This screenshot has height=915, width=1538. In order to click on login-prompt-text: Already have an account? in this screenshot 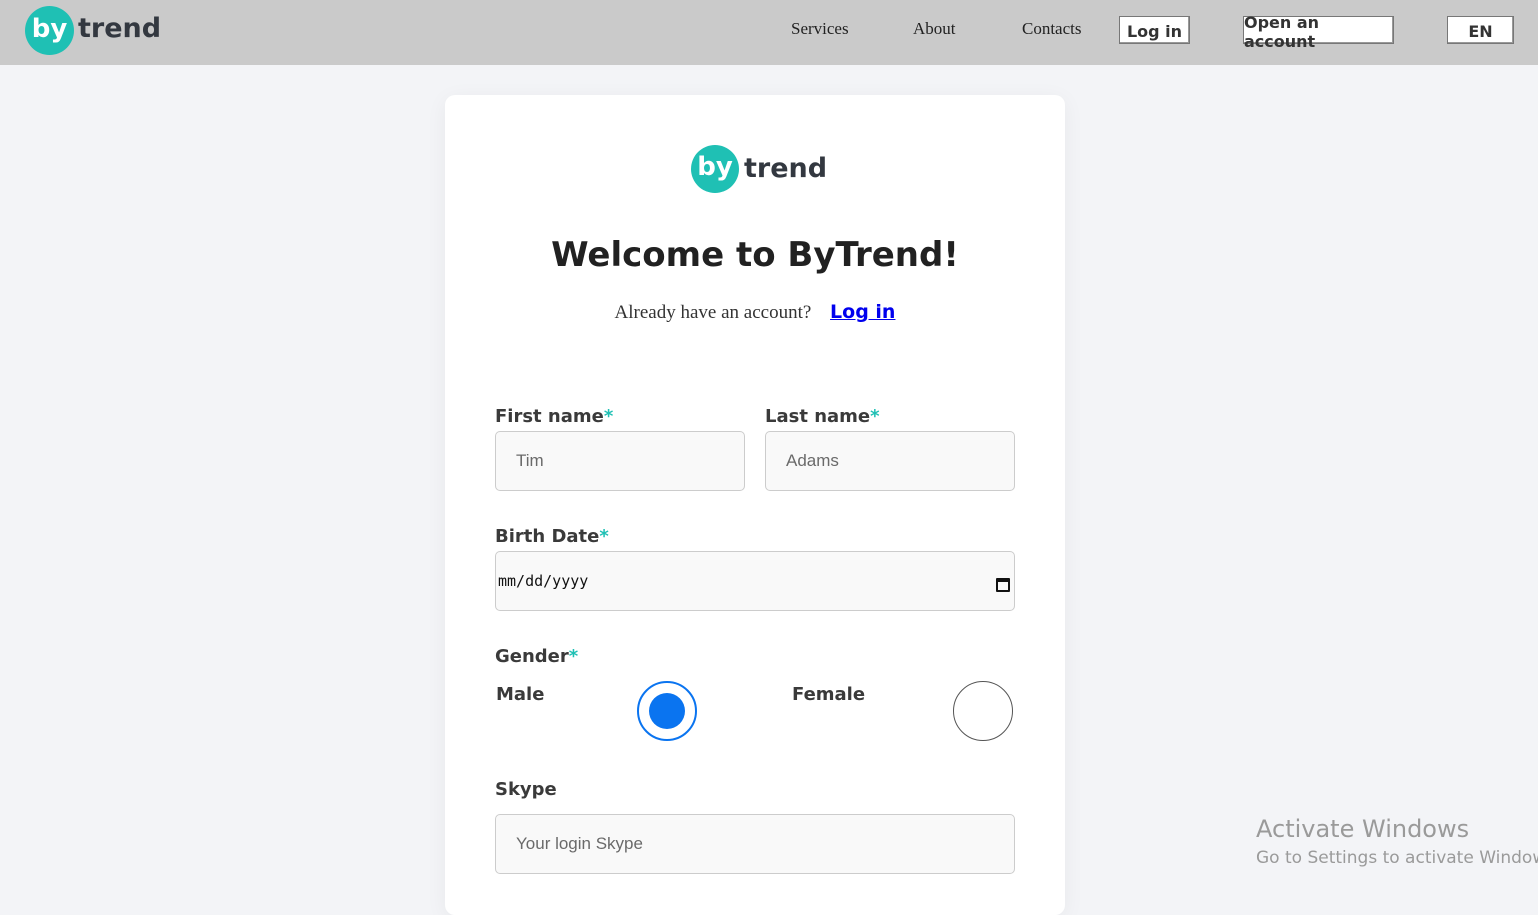, I will do `click(713, 312)`.